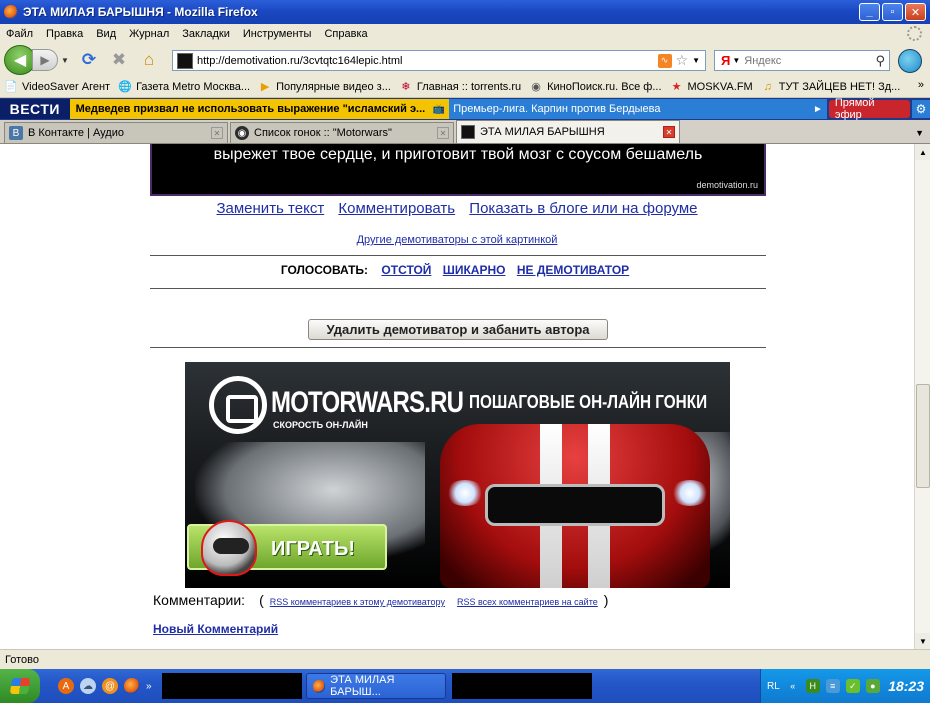 The height and width of the screenshot is (727, 930). I want to click on menu-help: Справка, so click(345, 34).